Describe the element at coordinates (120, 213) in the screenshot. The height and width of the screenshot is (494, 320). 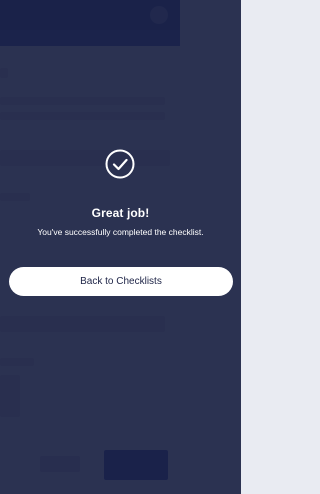
I see `success-title: Great job!` at that location.